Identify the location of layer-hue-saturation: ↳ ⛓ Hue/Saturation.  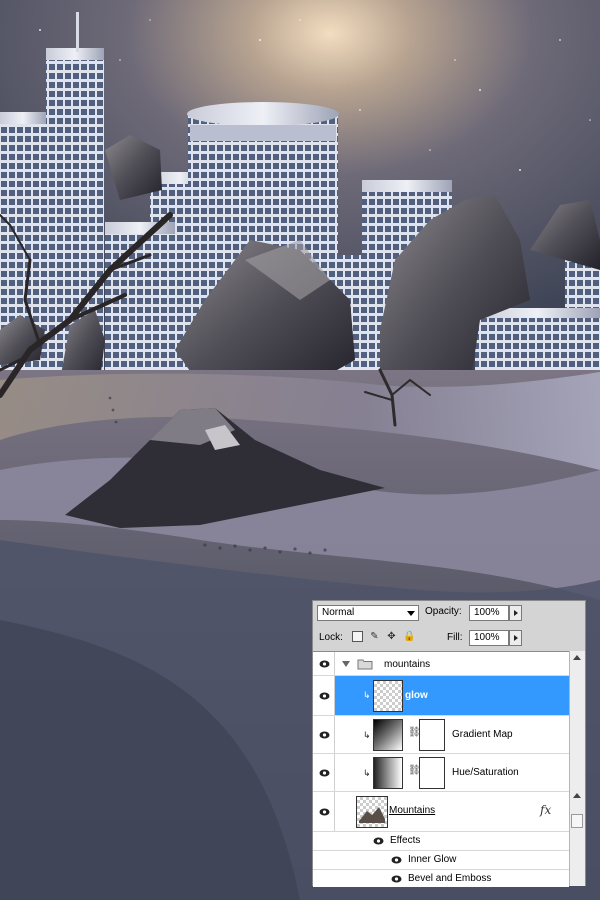
(441, 773).